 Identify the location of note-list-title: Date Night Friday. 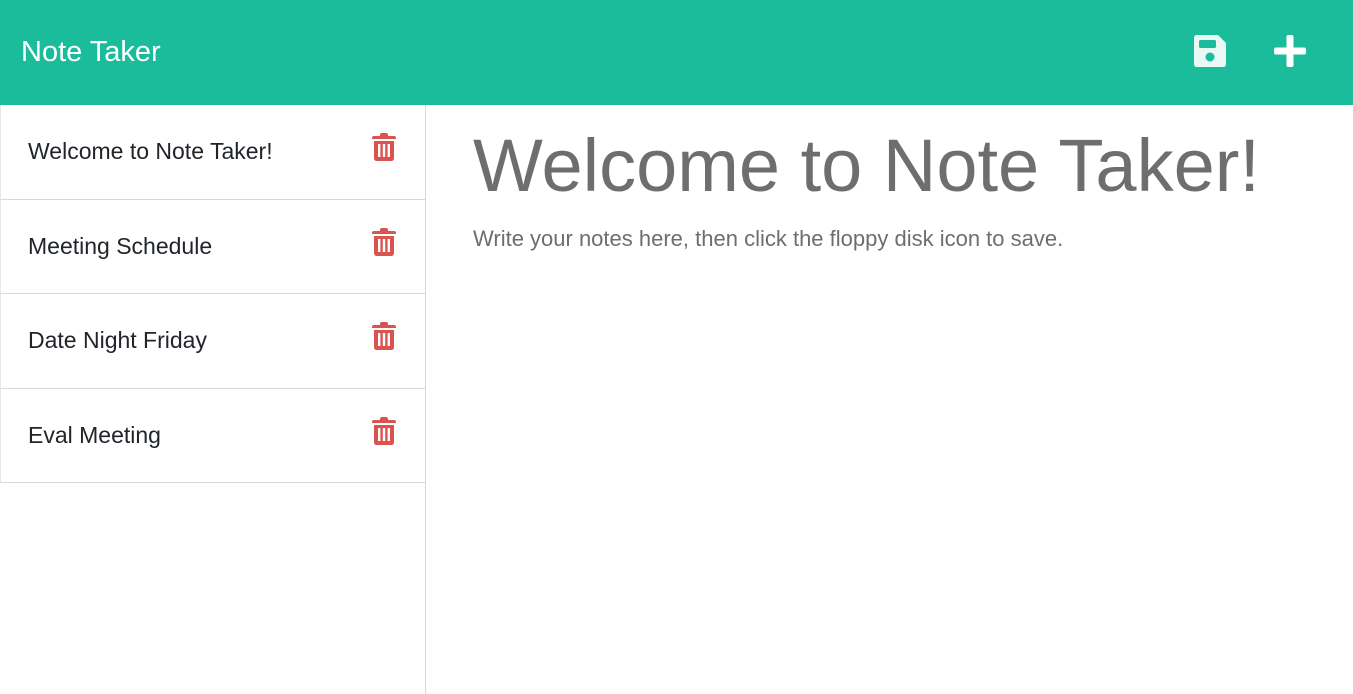
(117, 340).